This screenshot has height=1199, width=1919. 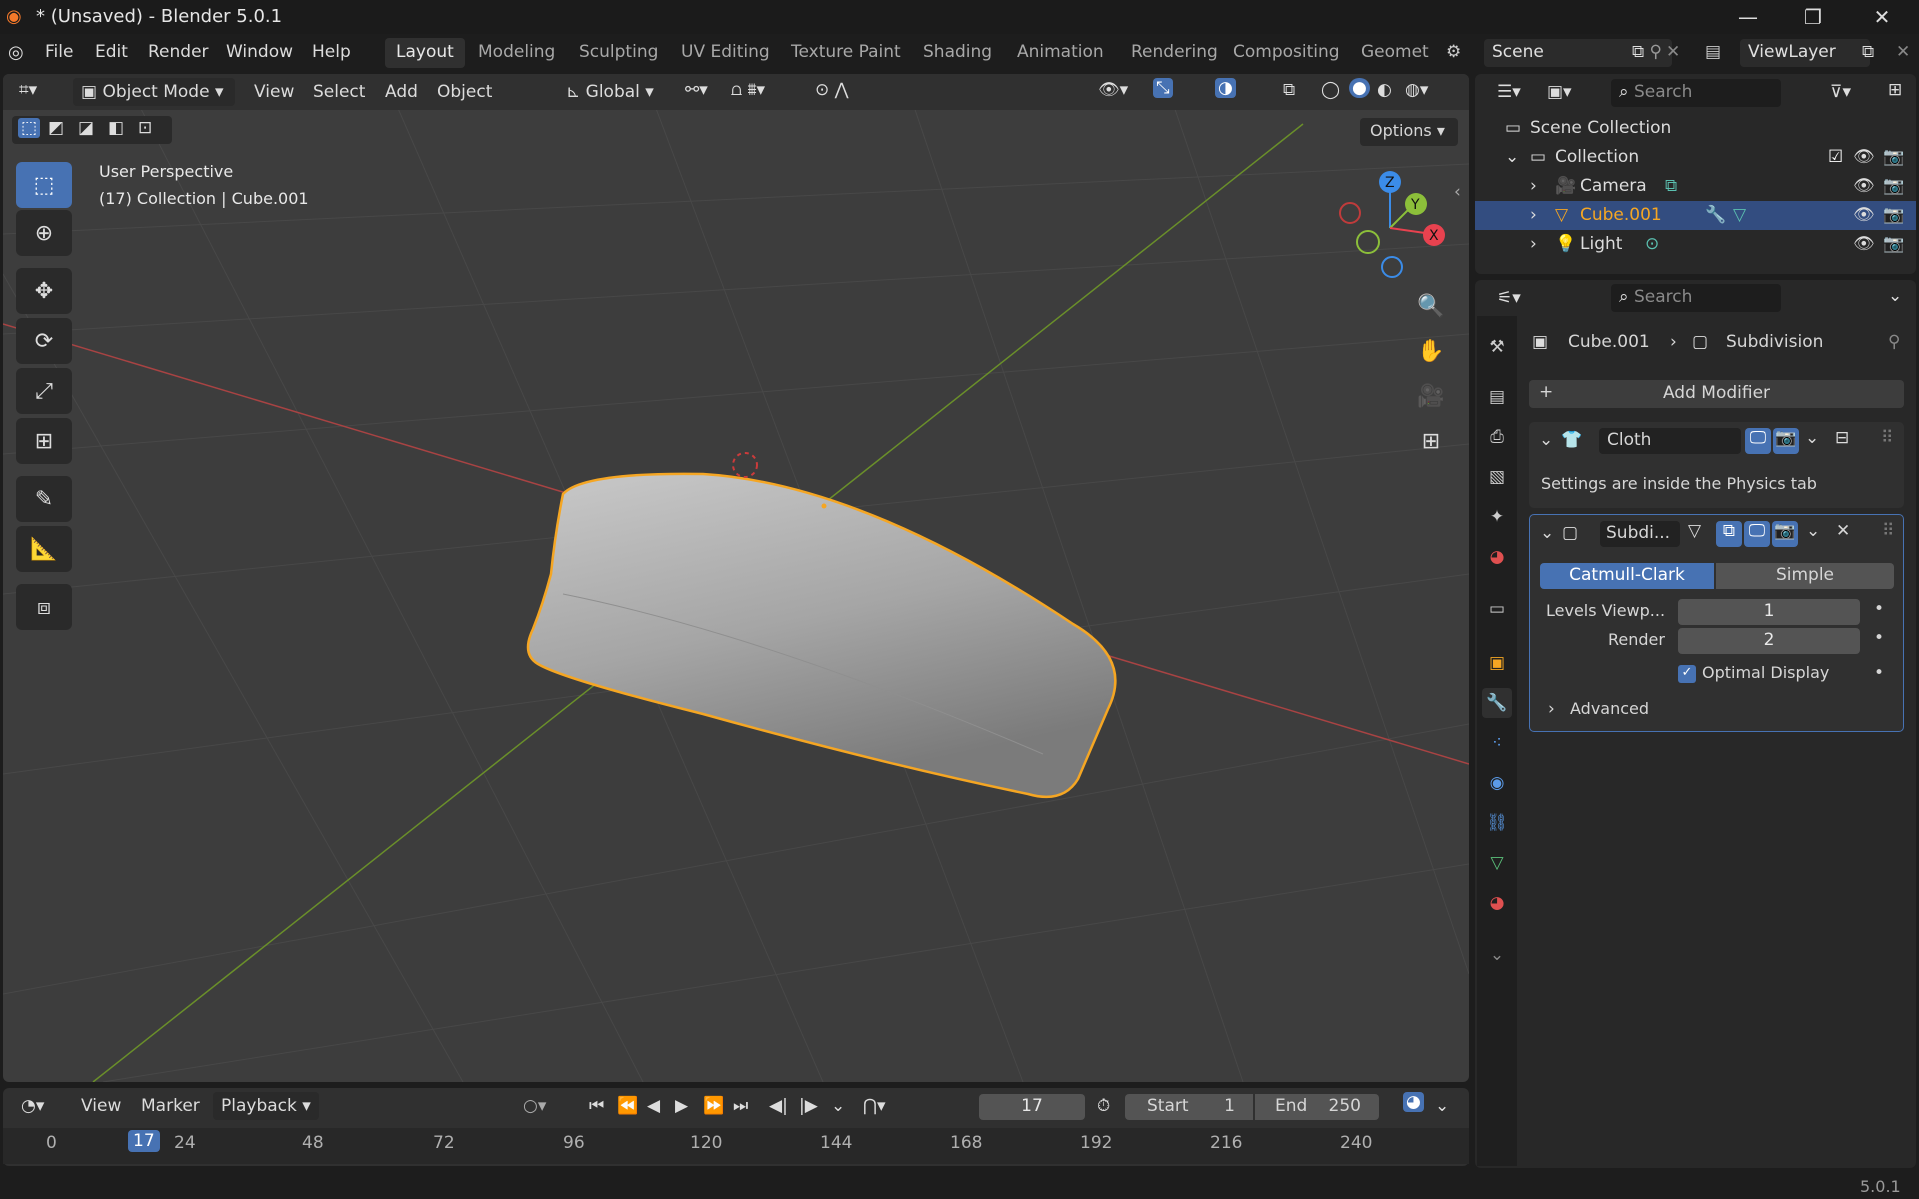 I want to click on edit-mode-icon: ⧉, so click(x=1729, y=534).